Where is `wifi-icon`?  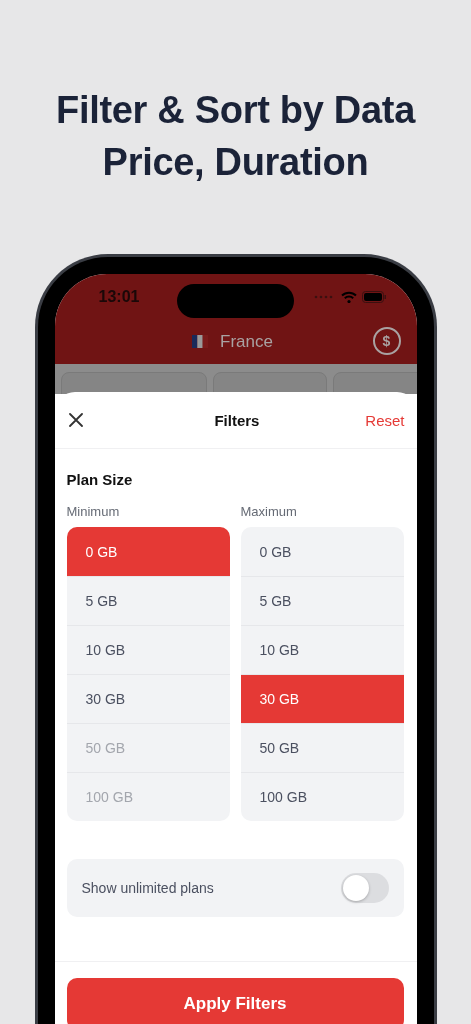 wifi-icon is located at coordinates (348, 296).